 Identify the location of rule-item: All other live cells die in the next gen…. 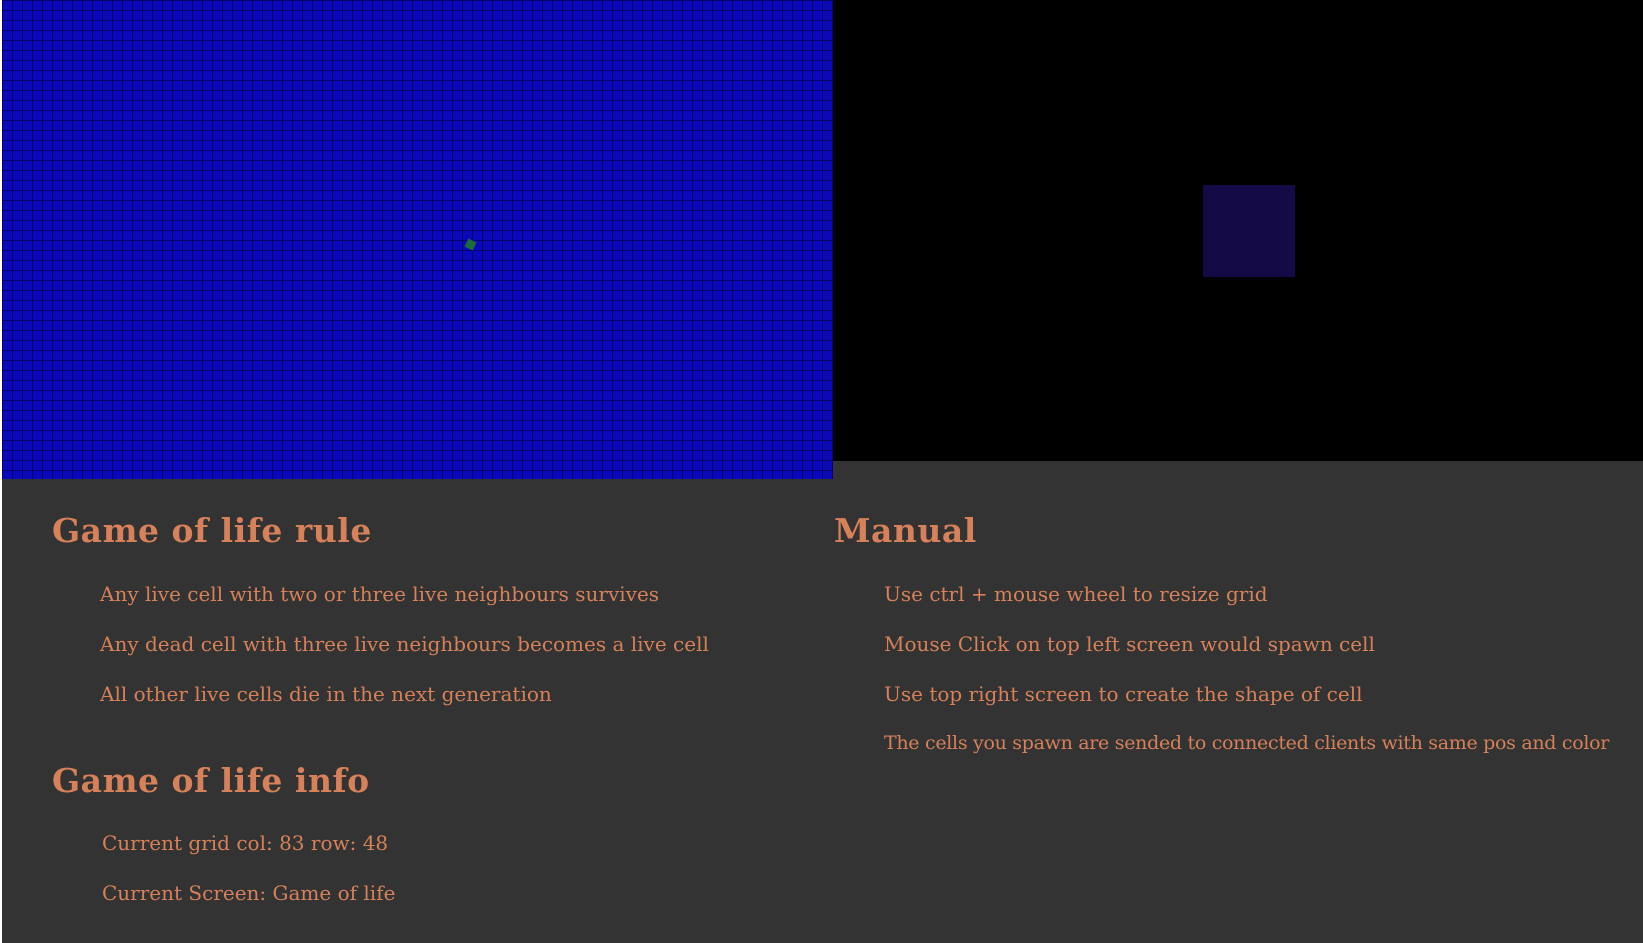
(326, 694).